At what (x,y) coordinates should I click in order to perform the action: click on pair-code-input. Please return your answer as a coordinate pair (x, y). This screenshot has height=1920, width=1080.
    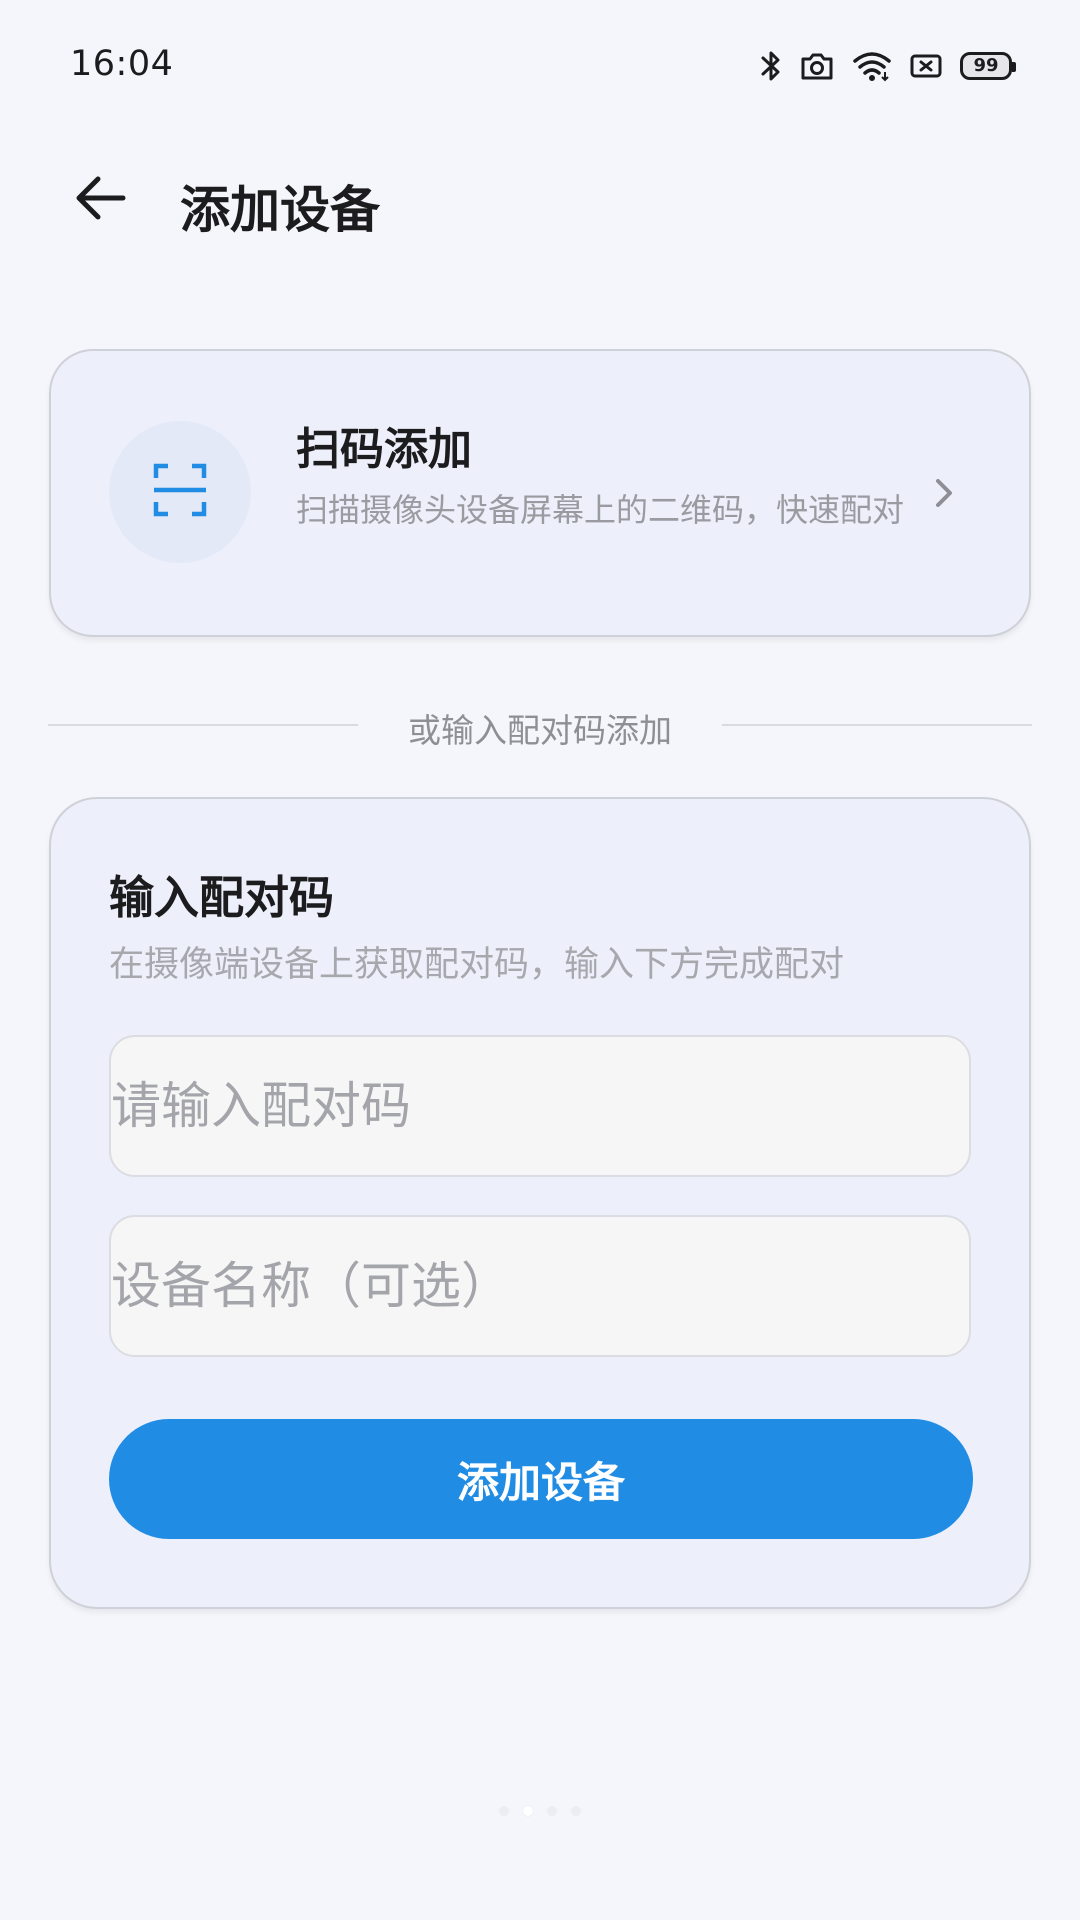
    Looking at the image, I should click on (540, 1106).